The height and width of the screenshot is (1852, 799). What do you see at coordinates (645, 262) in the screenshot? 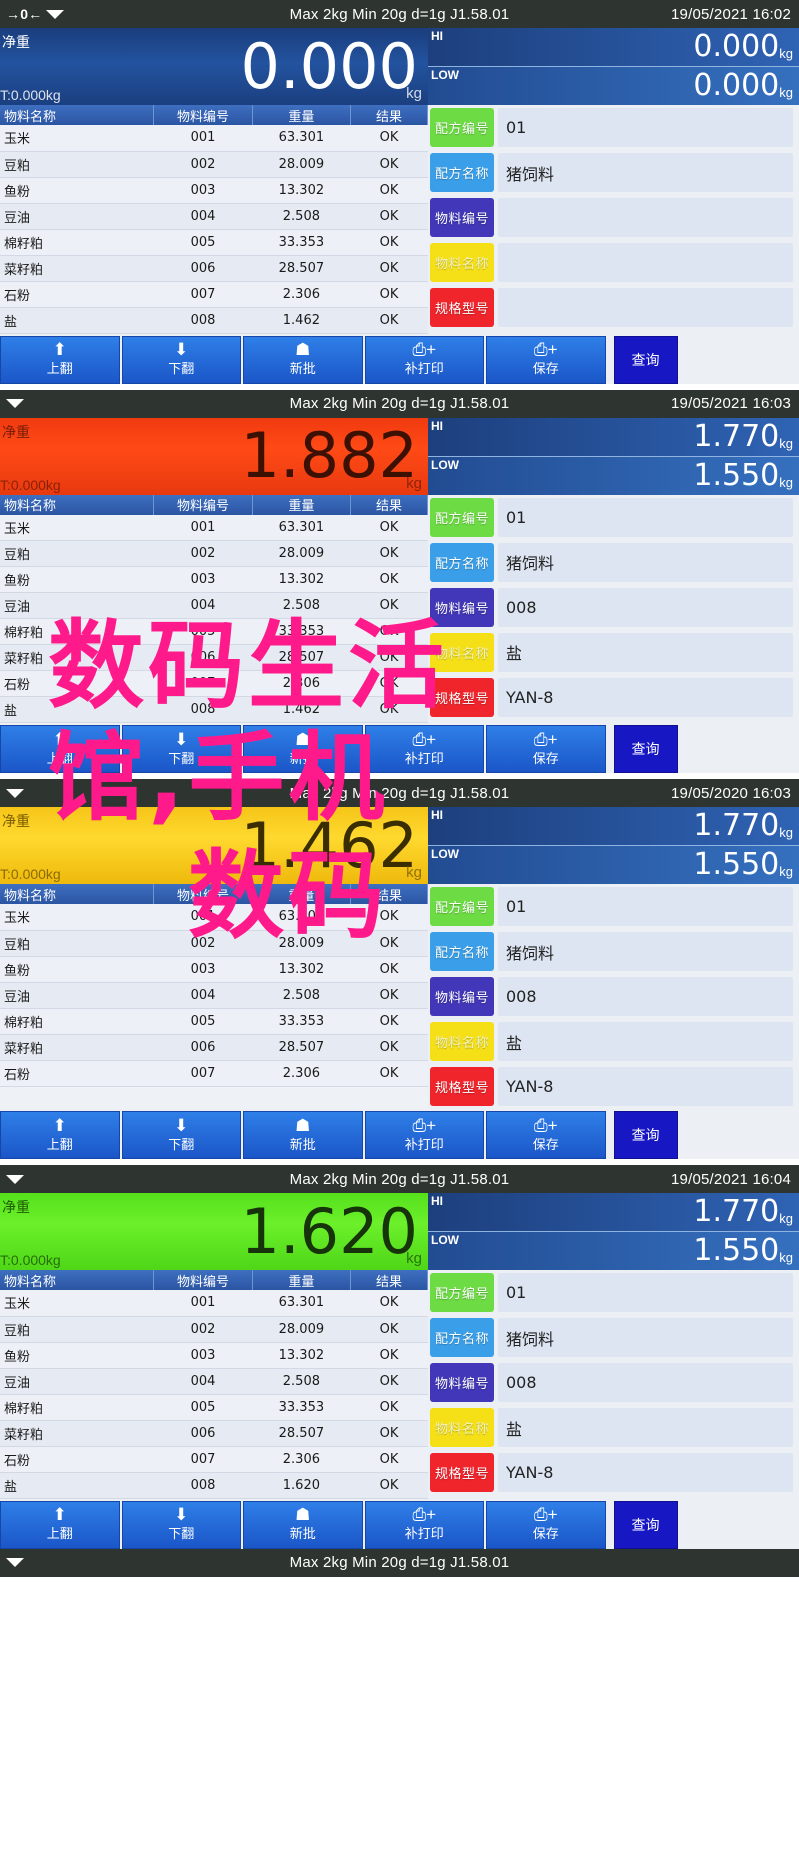
I see `form-value-material-name` at bounding box center [645, 262].